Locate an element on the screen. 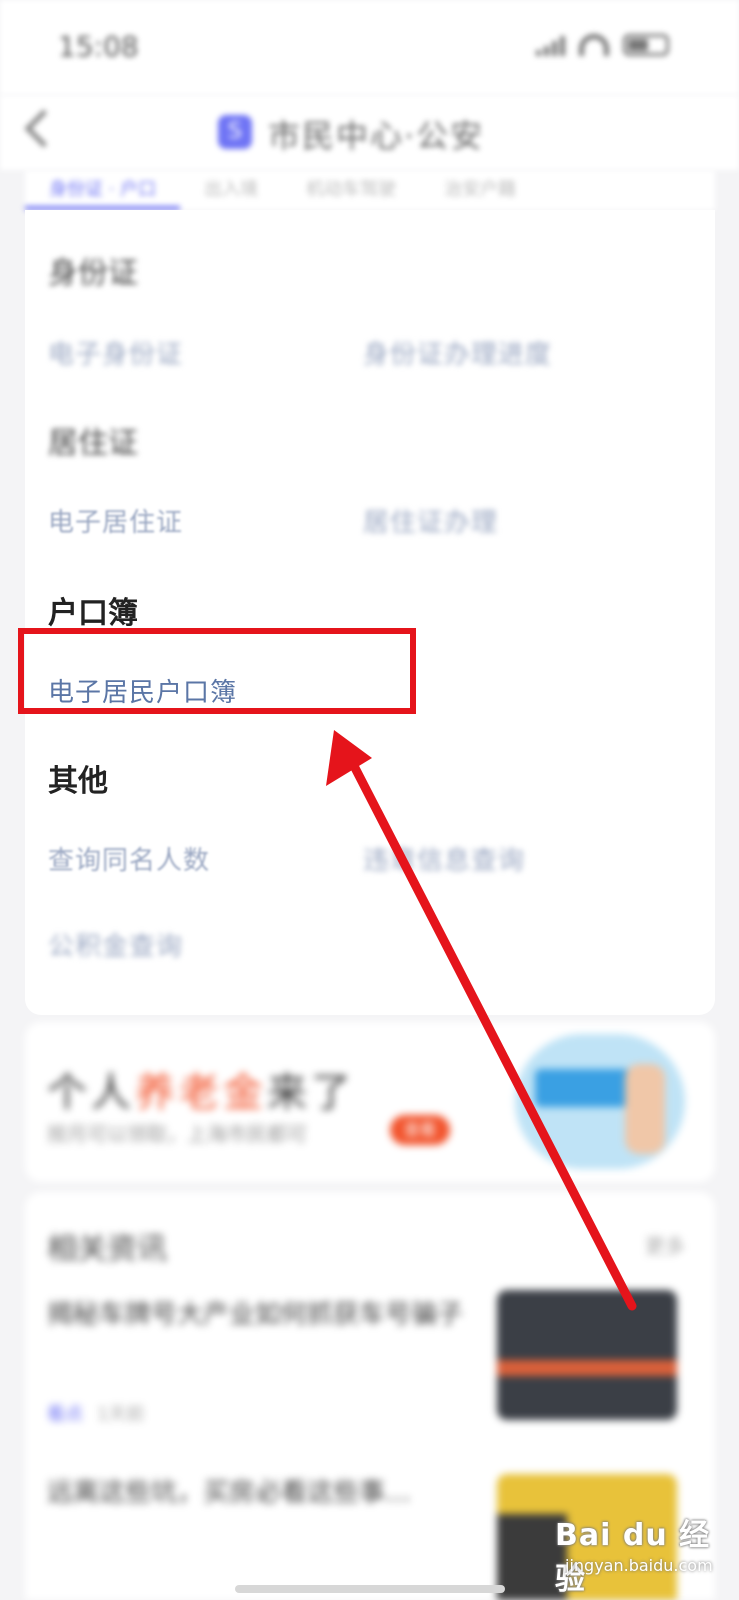 This screenshot has width=739, height=1600. status-bar: 15:08 is located at coordinates (369, 47).